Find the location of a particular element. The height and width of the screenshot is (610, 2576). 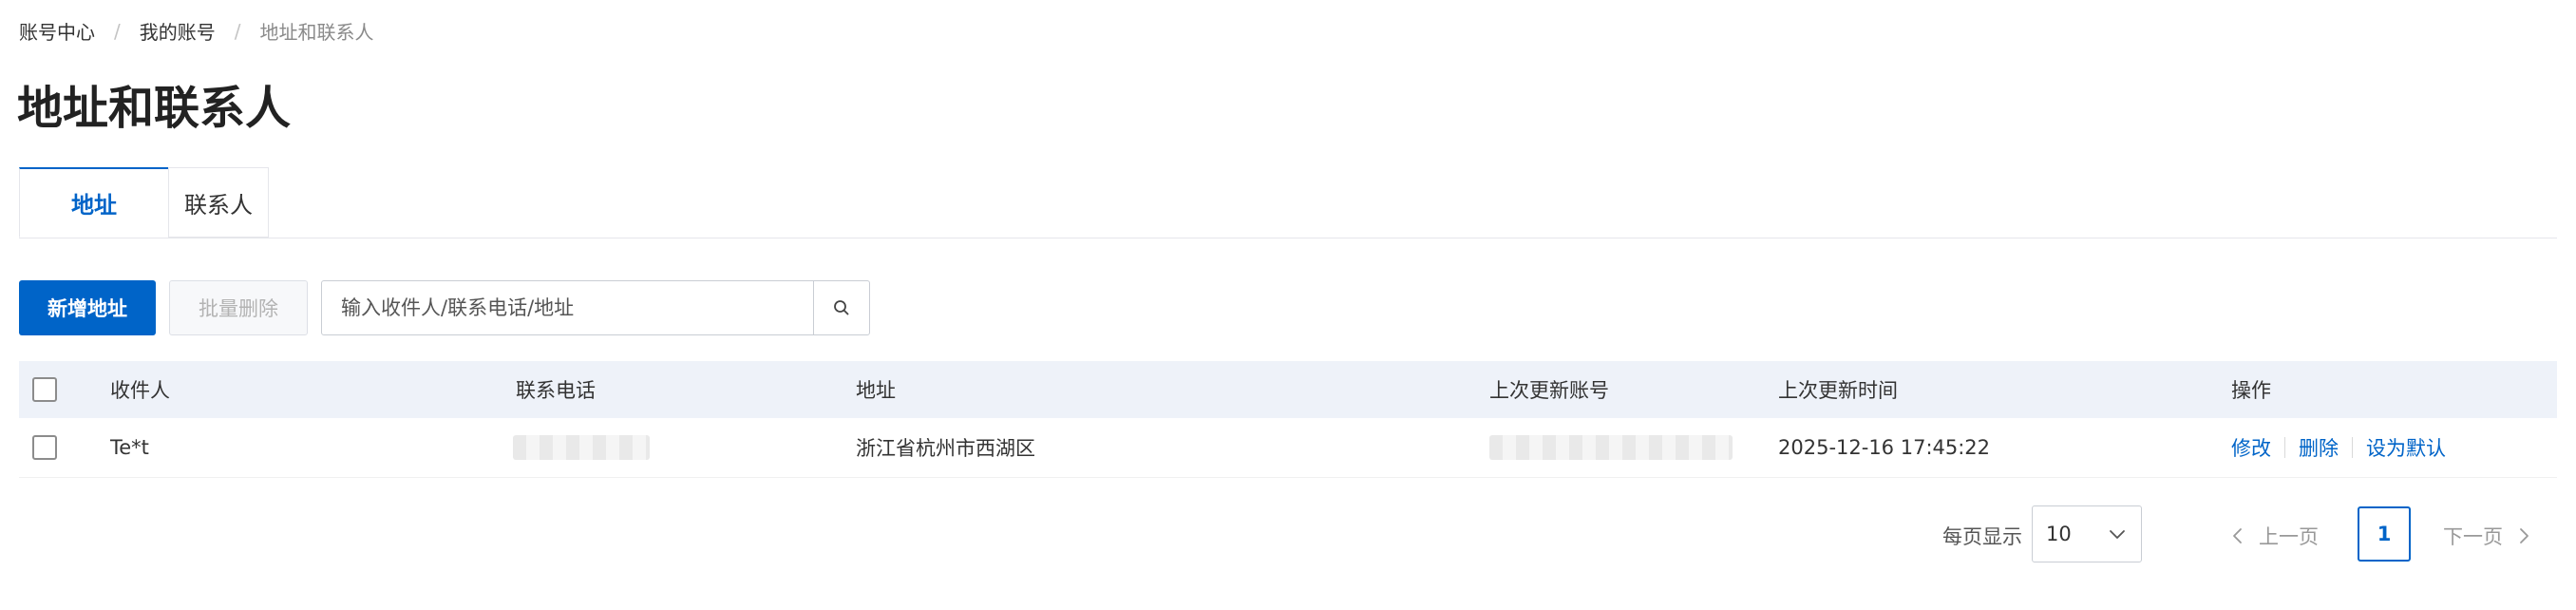

search-button is located at coordinates (841, 307).